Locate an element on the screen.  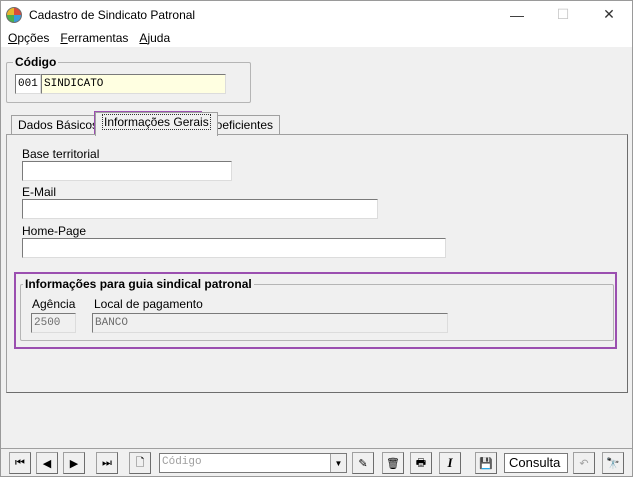
save-icon: 💾 is located at coordinates (486, 463).